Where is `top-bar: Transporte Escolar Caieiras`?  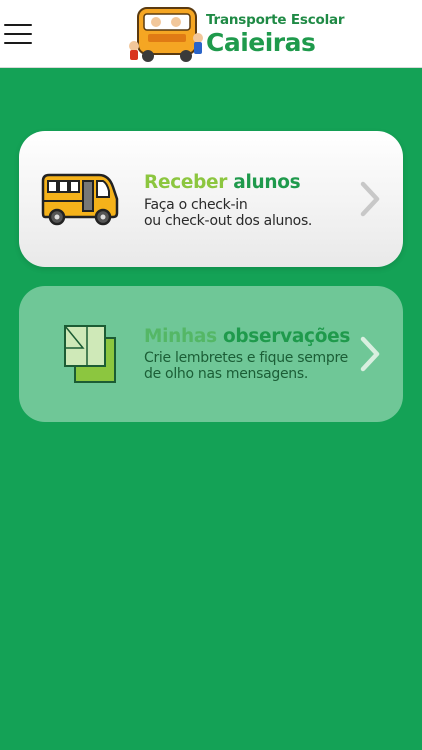 top-bar: Transporte Escolar Caieiras is located at coordinates (211, 34).